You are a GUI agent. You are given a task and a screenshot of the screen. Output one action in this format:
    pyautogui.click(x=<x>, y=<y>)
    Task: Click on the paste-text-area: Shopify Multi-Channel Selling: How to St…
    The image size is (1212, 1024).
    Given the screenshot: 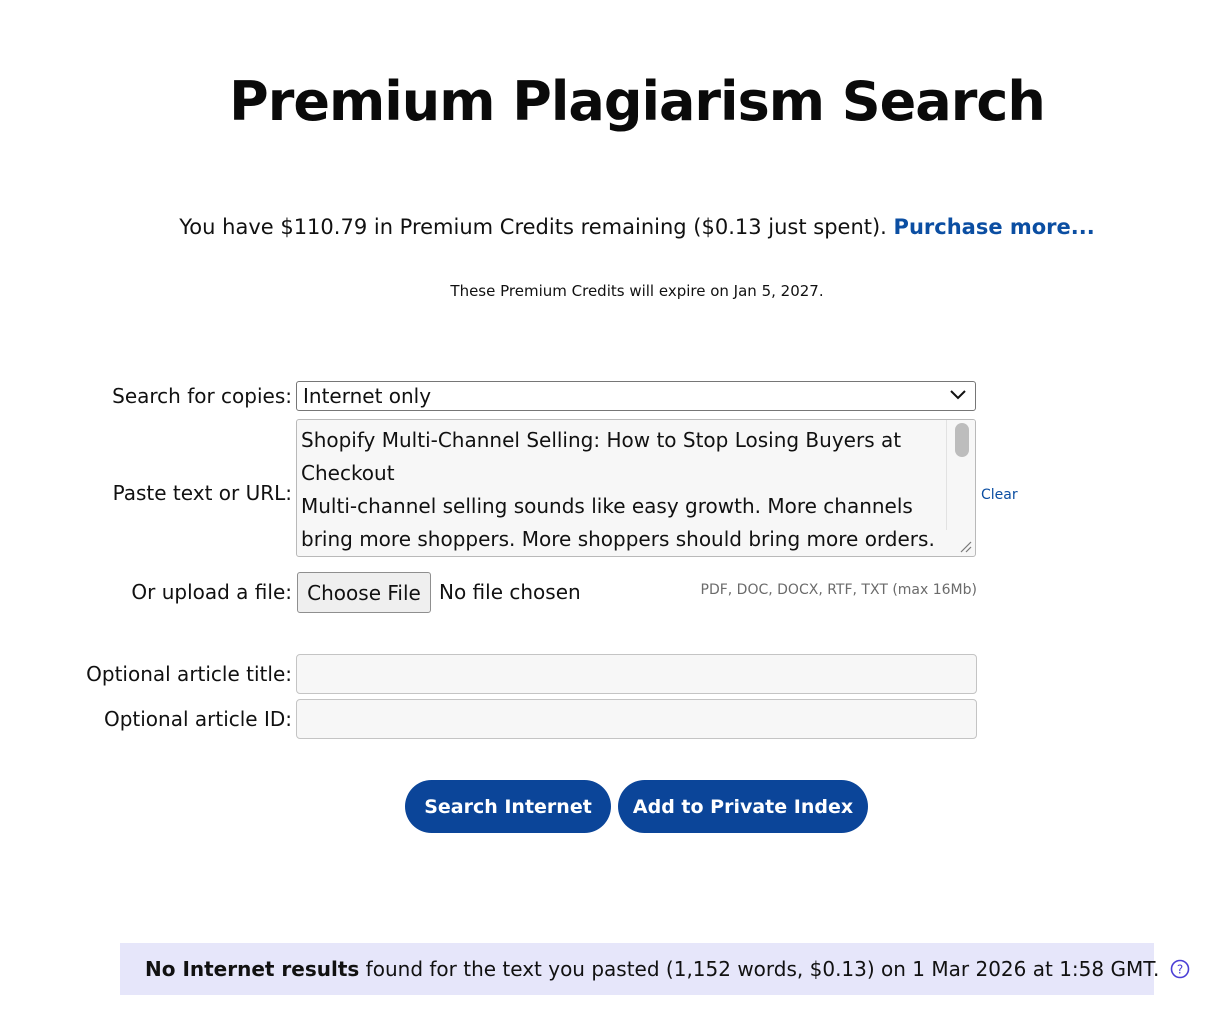 What is the action you would take?
    pyautogui.click(x=636, y=488)
    